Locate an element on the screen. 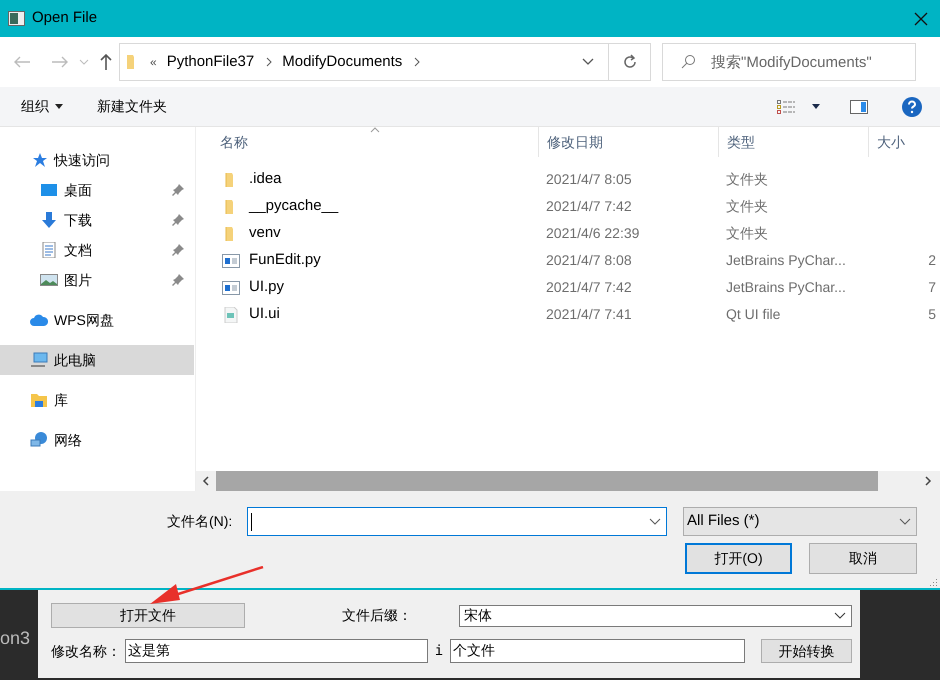 This screenshot has height=680, width=940. file-name: venv is located at coordinates (265, 233).